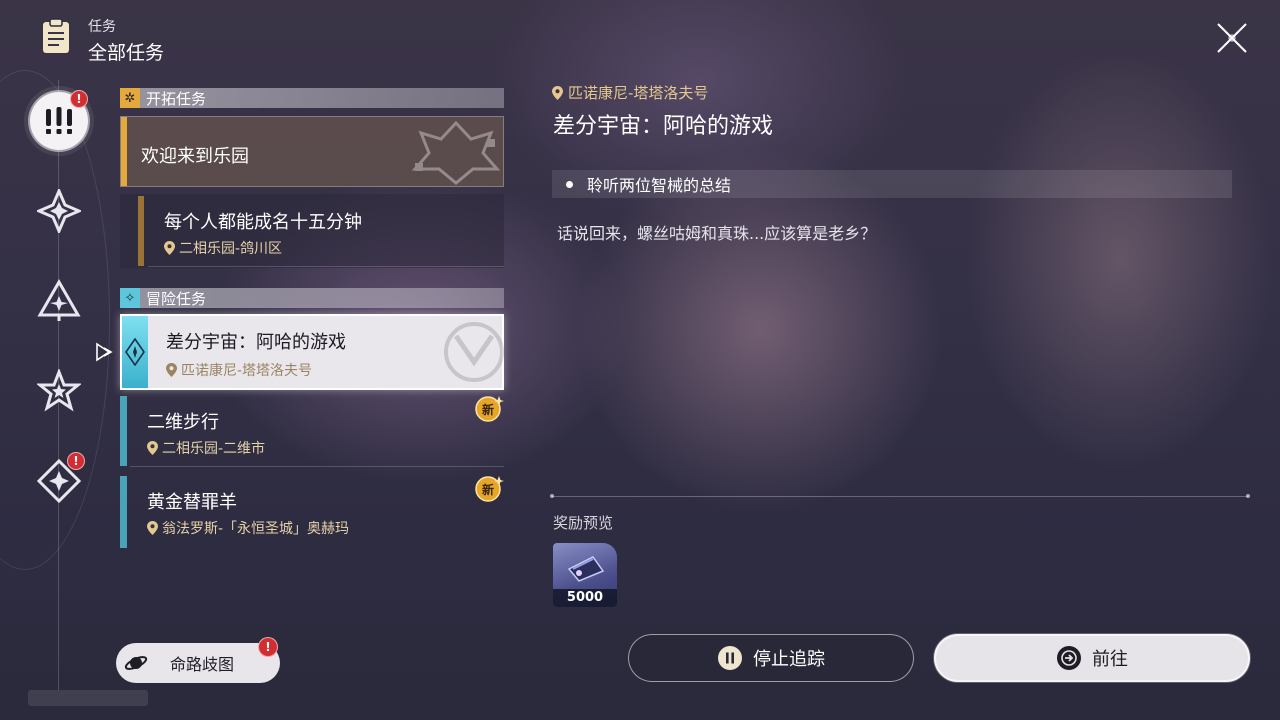  I want to click on pause-icon, so click(730, 658).